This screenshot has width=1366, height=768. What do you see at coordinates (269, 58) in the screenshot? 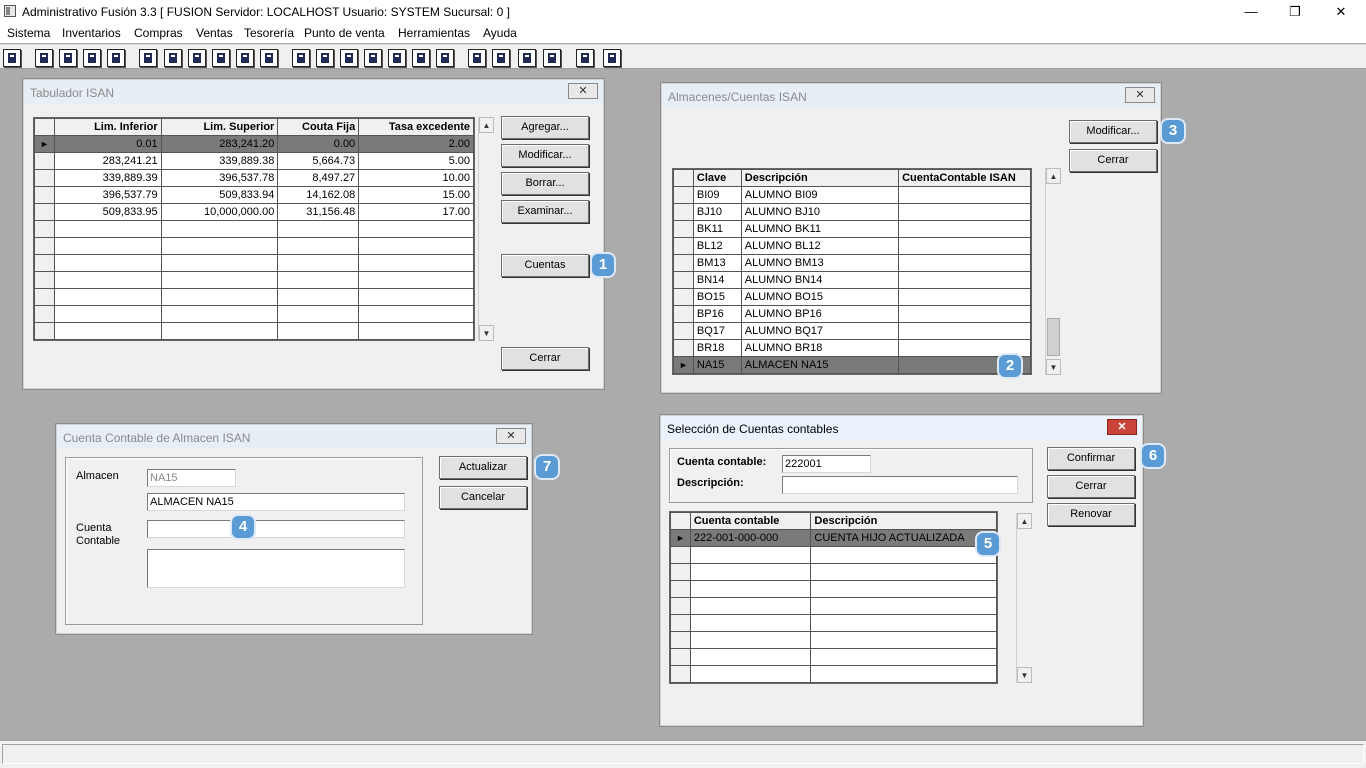
I see `list-icon` at bounding box center [269, 58].